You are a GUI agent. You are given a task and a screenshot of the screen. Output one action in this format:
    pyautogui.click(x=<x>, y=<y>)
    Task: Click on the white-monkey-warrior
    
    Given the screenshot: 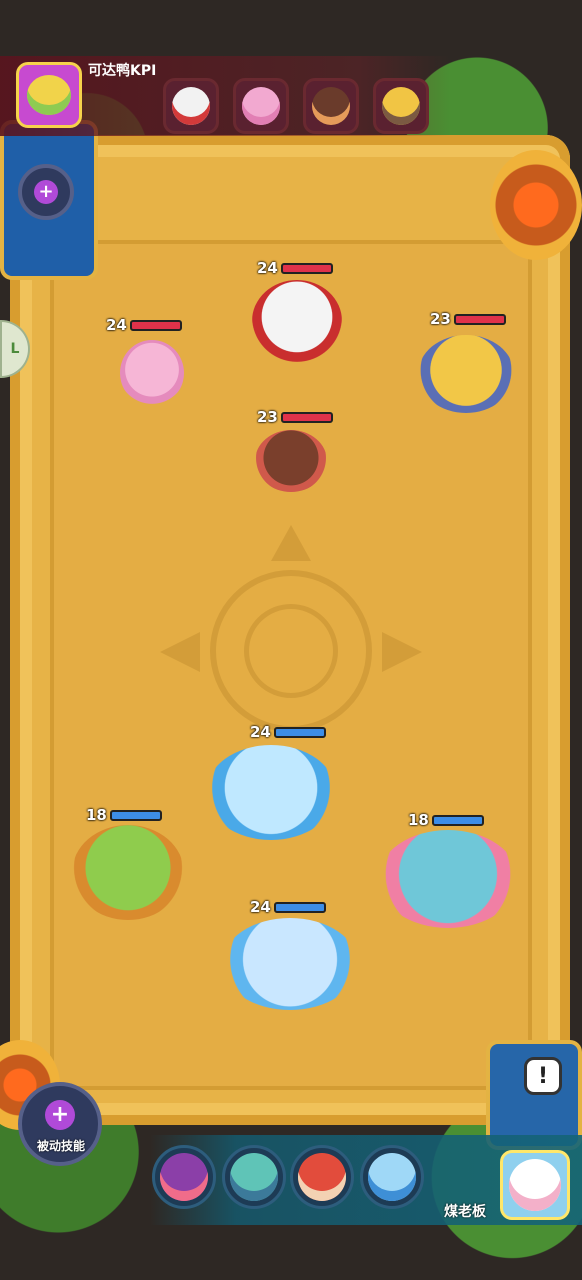 What is the action you would take?
    pyautogui.click(x=297, y=321)
    